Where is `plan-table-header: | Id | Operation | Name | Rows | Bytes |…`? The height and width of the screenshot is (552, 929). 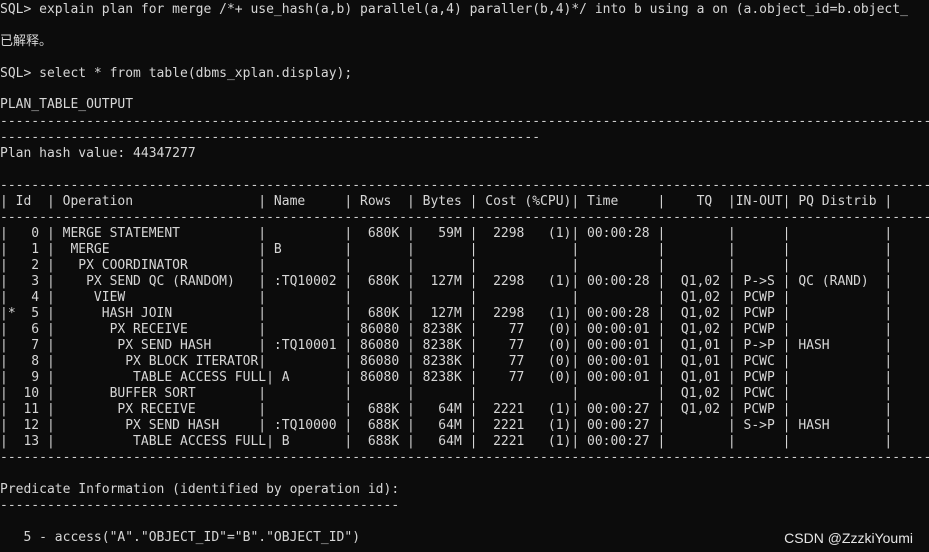
plan-table-header: | Id | Operation | Name | Rows | Bytes |… is located at coordinates (446, 201).